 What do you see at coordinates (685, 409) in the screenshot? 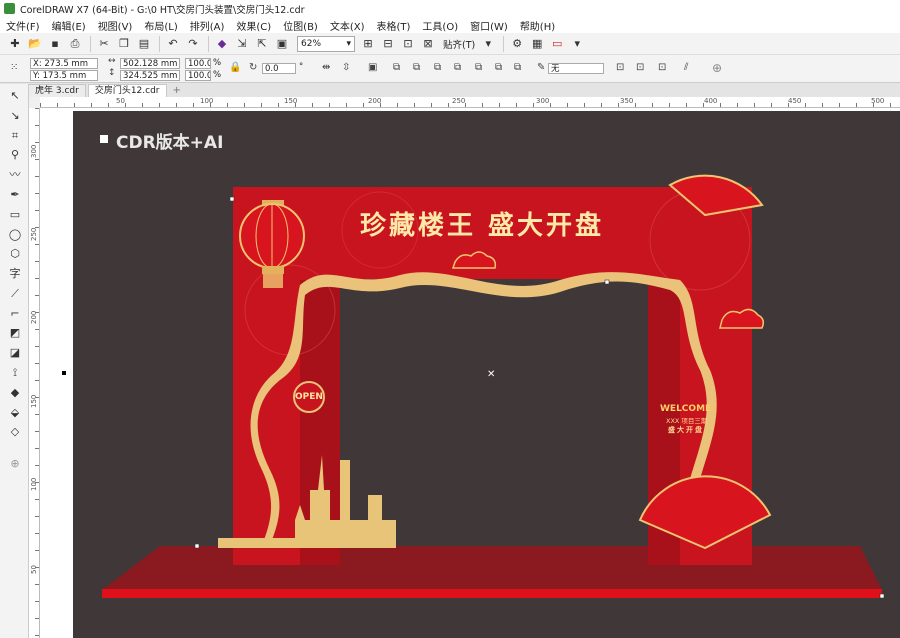
I see `welcome-text: WELCOME` at bounding box center [685, 409].